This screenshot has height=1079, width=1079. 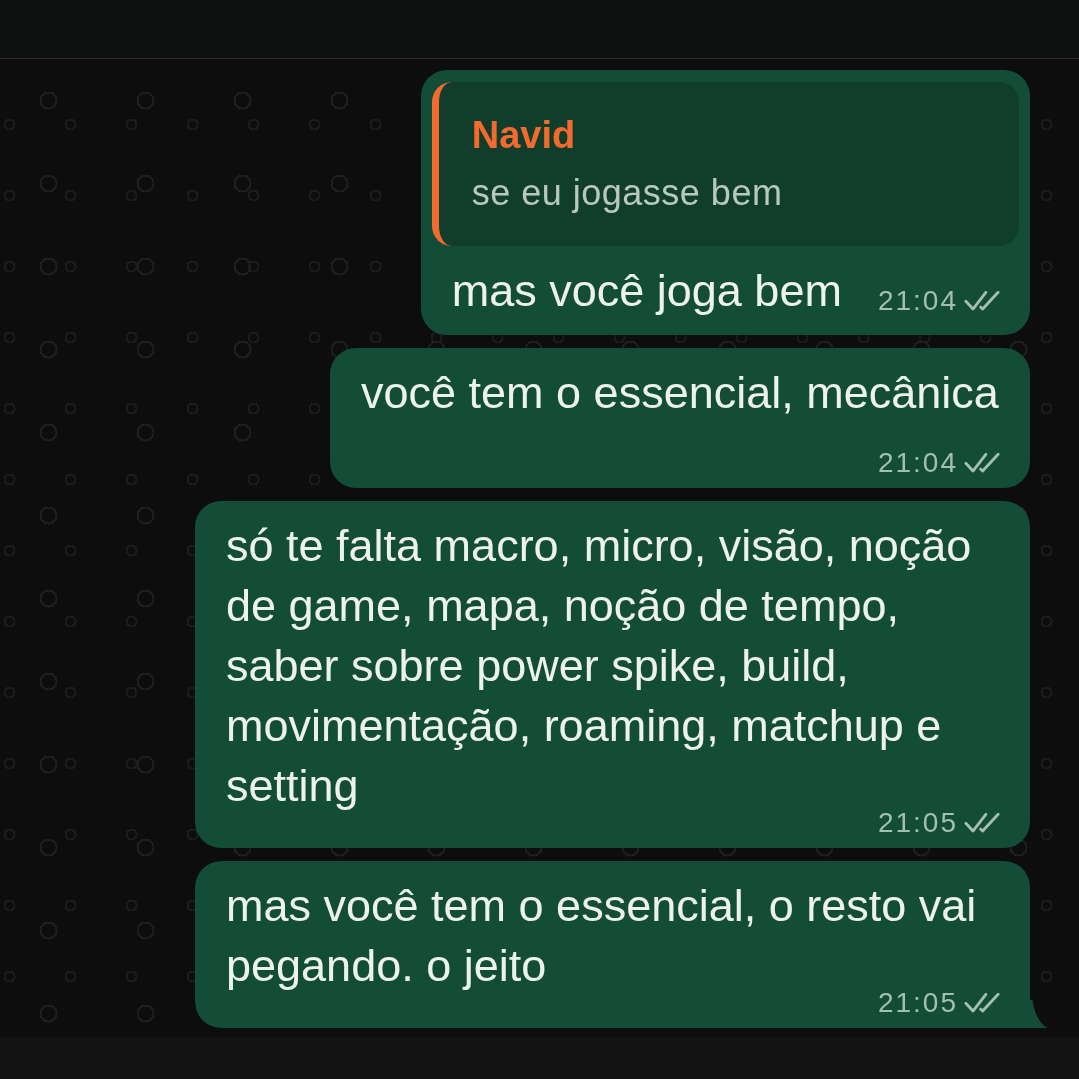 What do you see at coordinates (646, 290) in the screenshot?
I see `message-text: mas você joga bem` at bounding box center [646, 290].